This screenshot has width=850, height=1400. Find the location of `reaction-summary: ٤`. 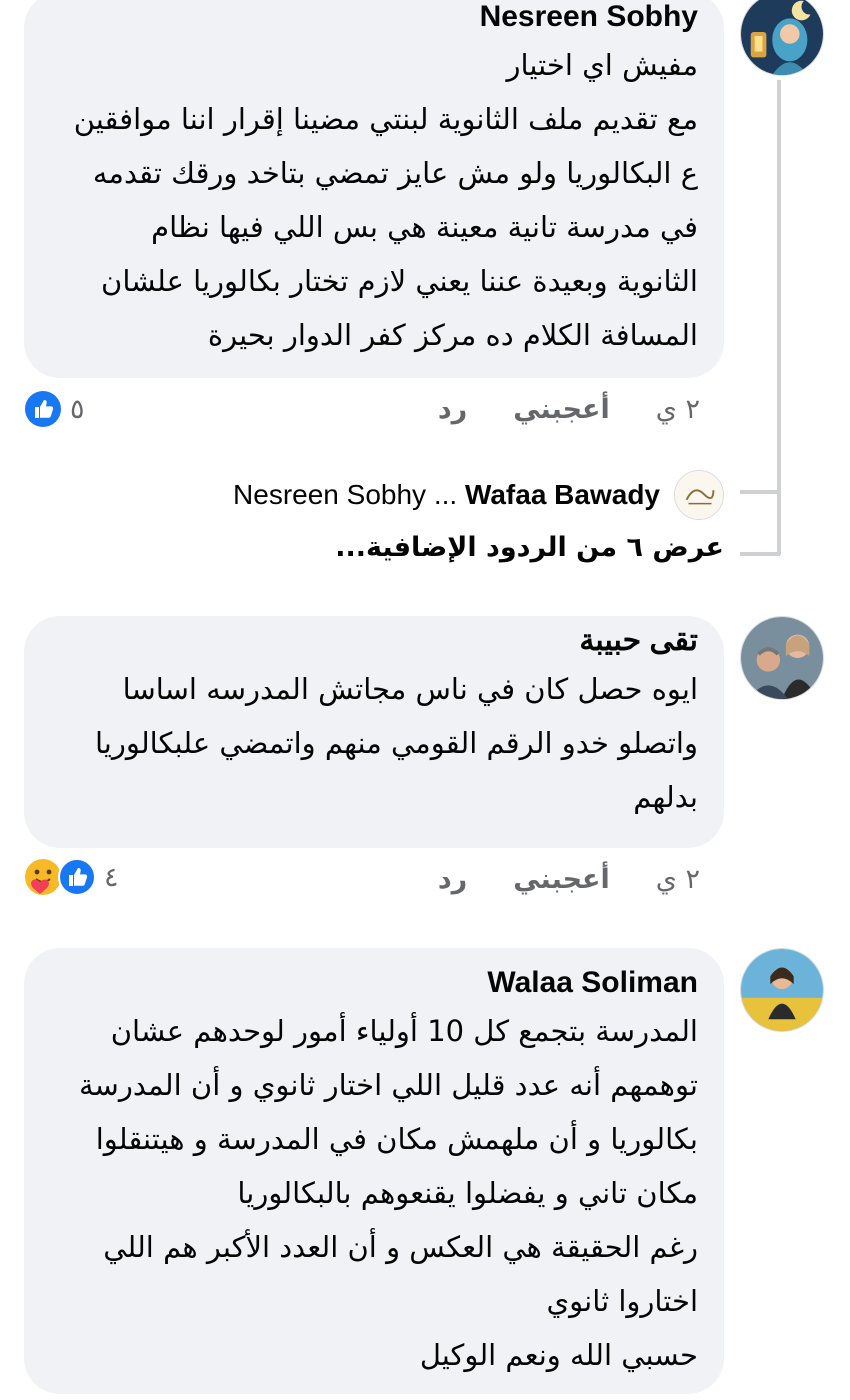

reaction-summary: ٤ is located at coordinates (71, 877).